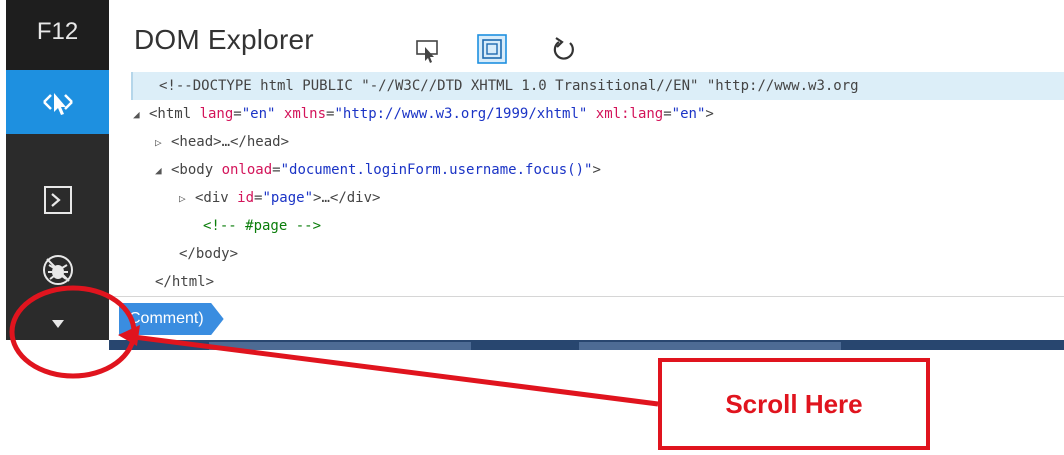 The image size is (1064, 455). I want to click on annotation-arrow-line, so click(392, 370).